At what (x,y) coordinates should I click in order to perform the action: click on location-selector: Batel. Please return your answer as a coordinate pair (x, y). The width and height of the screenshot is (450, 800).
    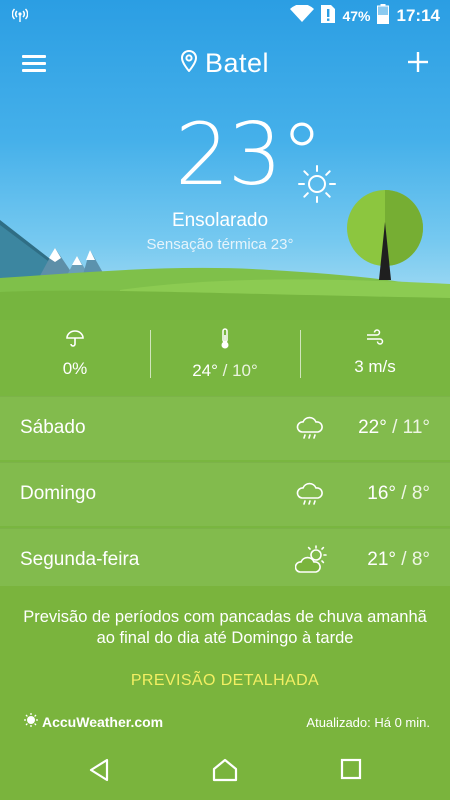
    Looking at the image, I should click on (225, 63).